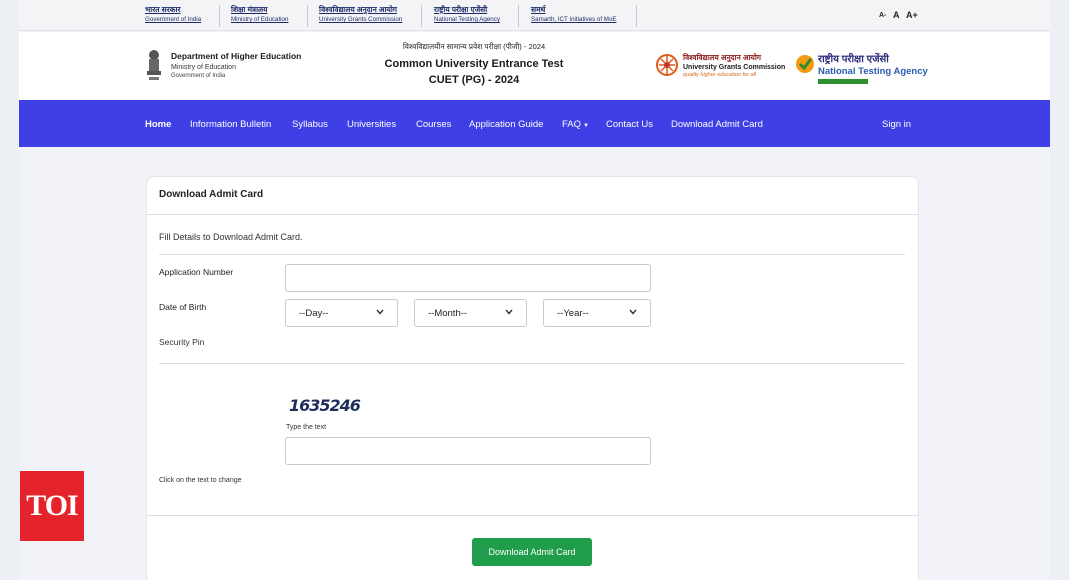 The height and width of the screenshot is (580, 1069). I want to click on type-text-label: Type the text, so click(306, 427).